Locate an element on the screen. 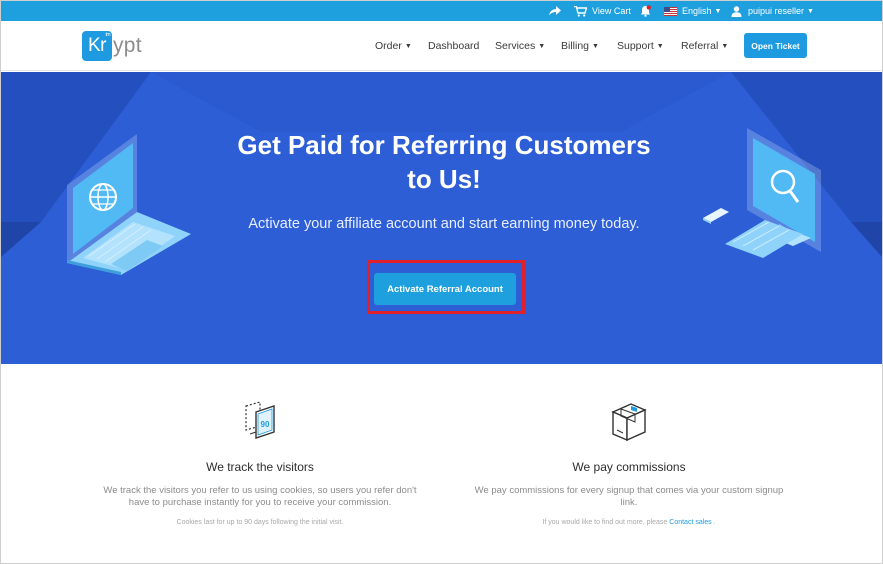  cookie-tracking-icon: 90 is located at coordinates (260, 422).